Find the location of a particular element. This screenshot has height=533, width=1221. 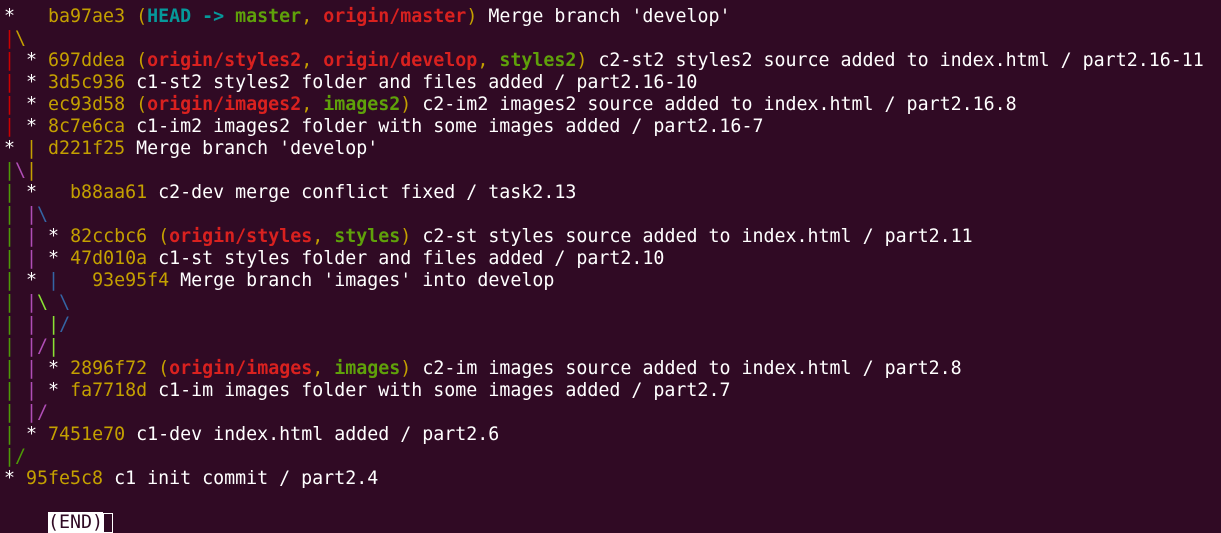

pager-end-label: (END) is located at coordinates (76, 522).